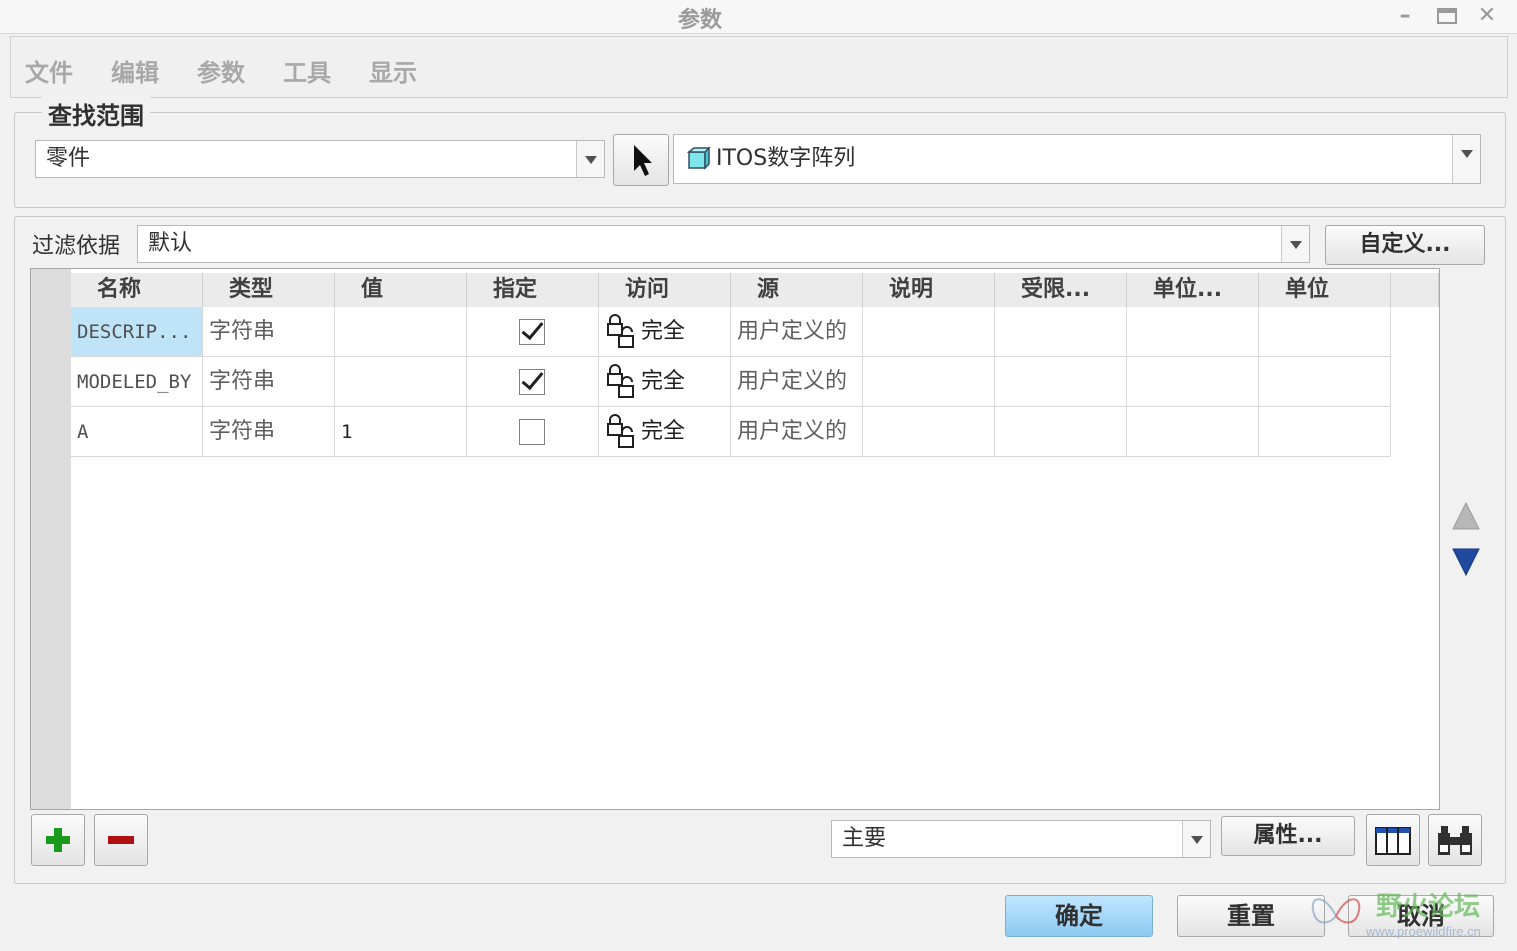 The height and width of the screenshot is (951, 1517). I want to click on plus-icon, so click(58, 840).